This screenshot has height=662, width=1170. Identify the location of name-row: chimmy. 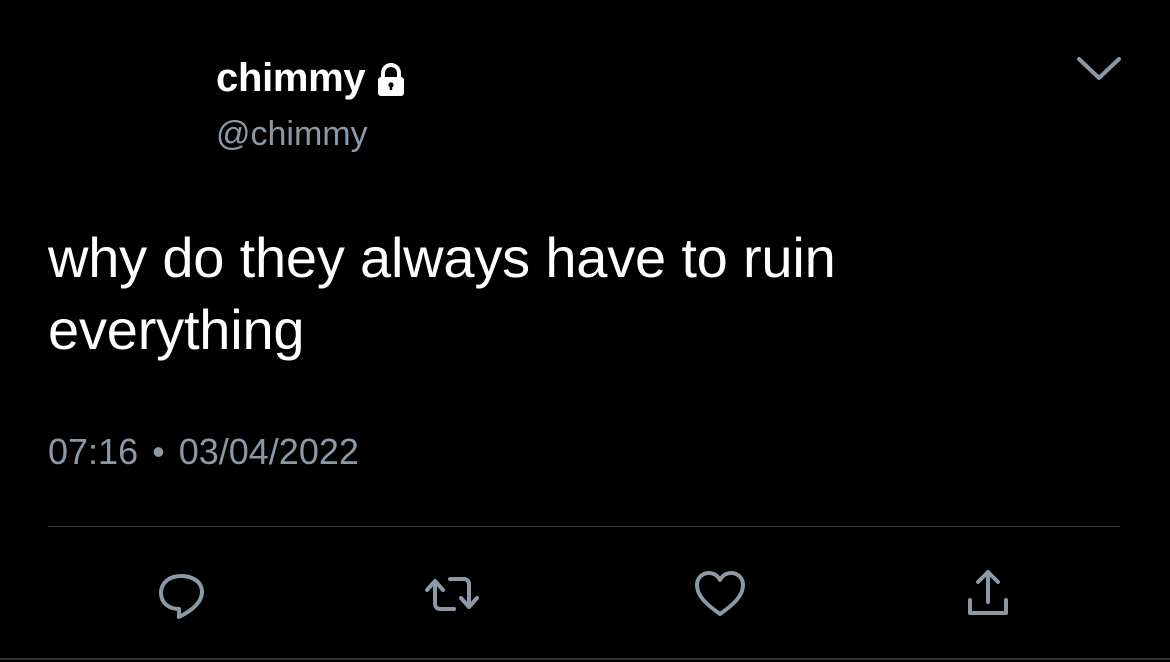
(313, 78).